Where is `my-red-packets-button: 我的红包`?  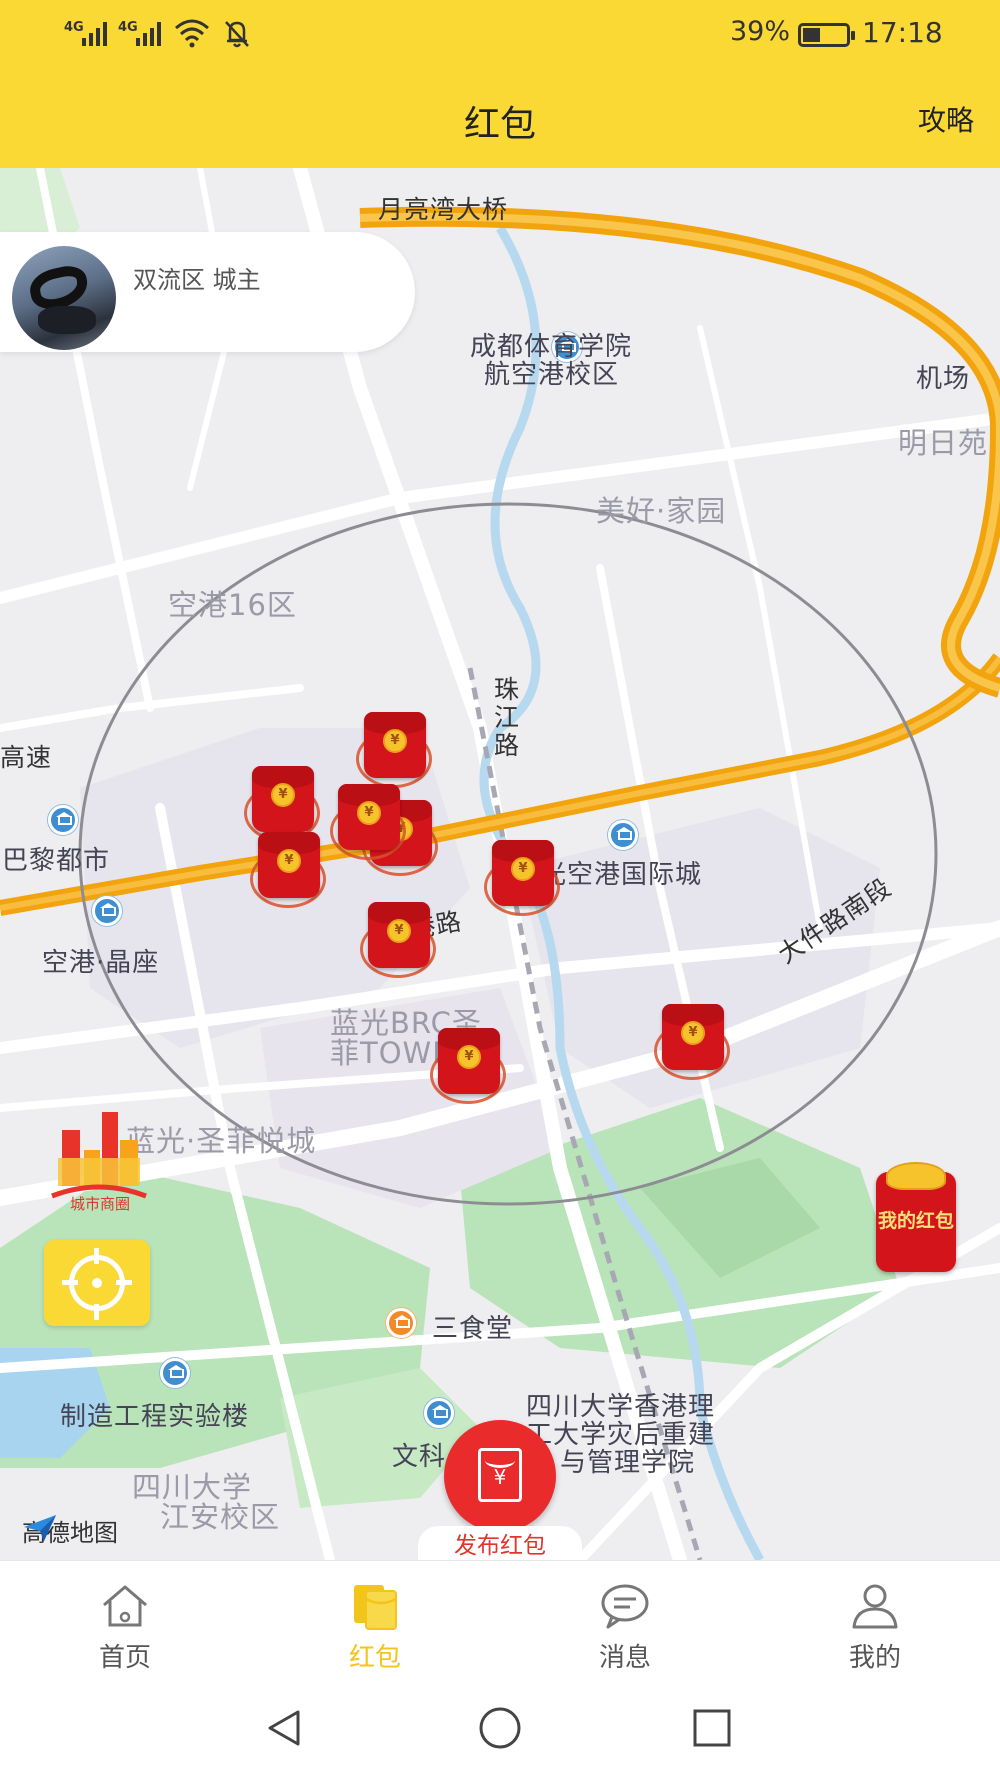
my-red-packets-button: 我的红包 is located at coordinates (916, 1217).